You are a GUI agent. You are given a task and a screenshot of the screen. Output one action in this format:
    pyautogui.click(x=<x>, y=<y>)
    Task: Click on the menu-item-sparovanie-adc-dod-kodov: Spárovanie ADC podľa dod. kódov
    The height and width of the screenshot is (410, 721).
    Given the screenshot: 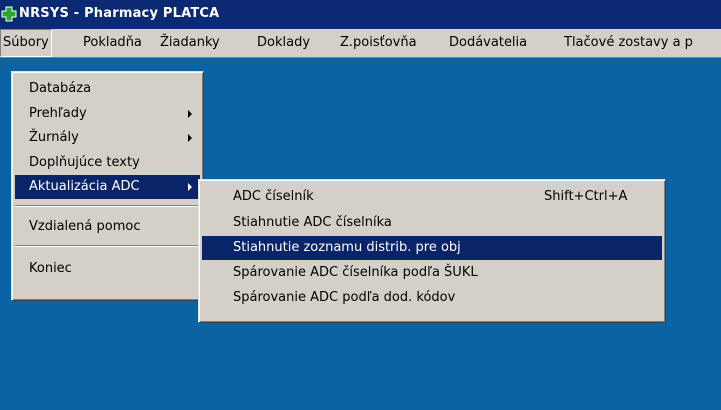 What is the action you would take?
    pyautogui.click(x=432, y=298)
    